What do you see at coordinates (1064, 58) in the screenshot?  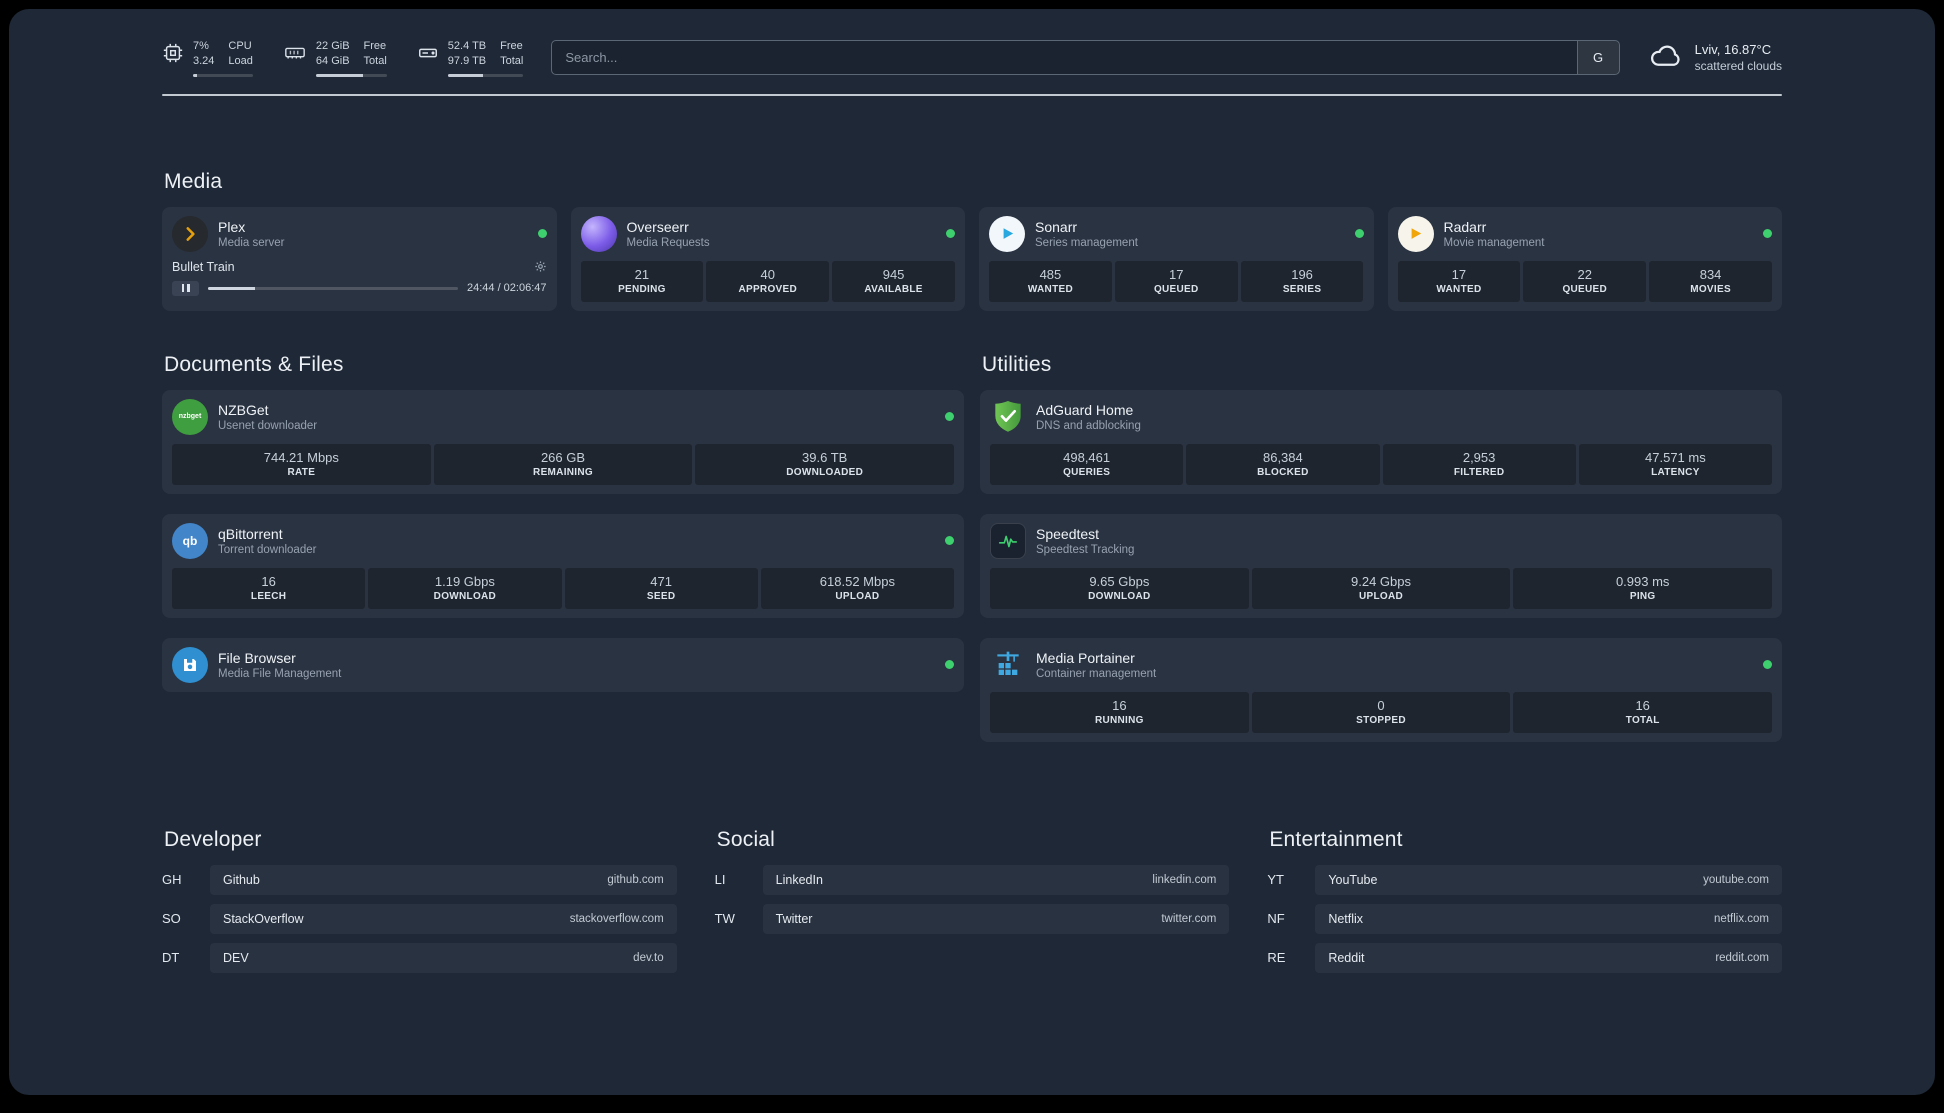 I see `search-input` at bounding box center [1064, 58].